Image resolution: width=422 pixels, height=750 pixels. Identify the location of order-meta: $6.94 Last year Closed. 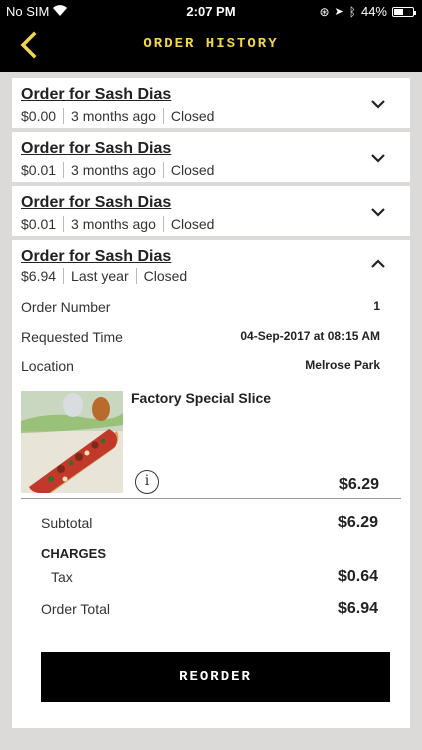
(107, 276).